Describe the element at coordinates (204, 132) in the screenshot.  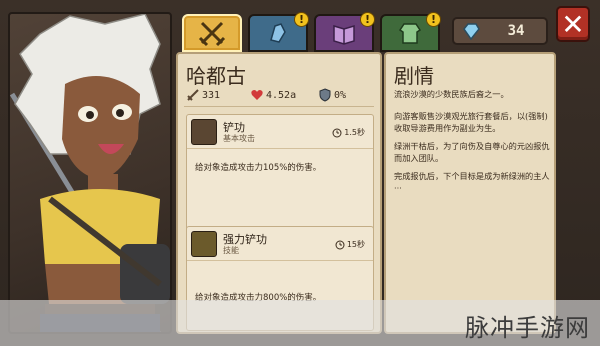
I see `shovel-skill-icon` at that location.